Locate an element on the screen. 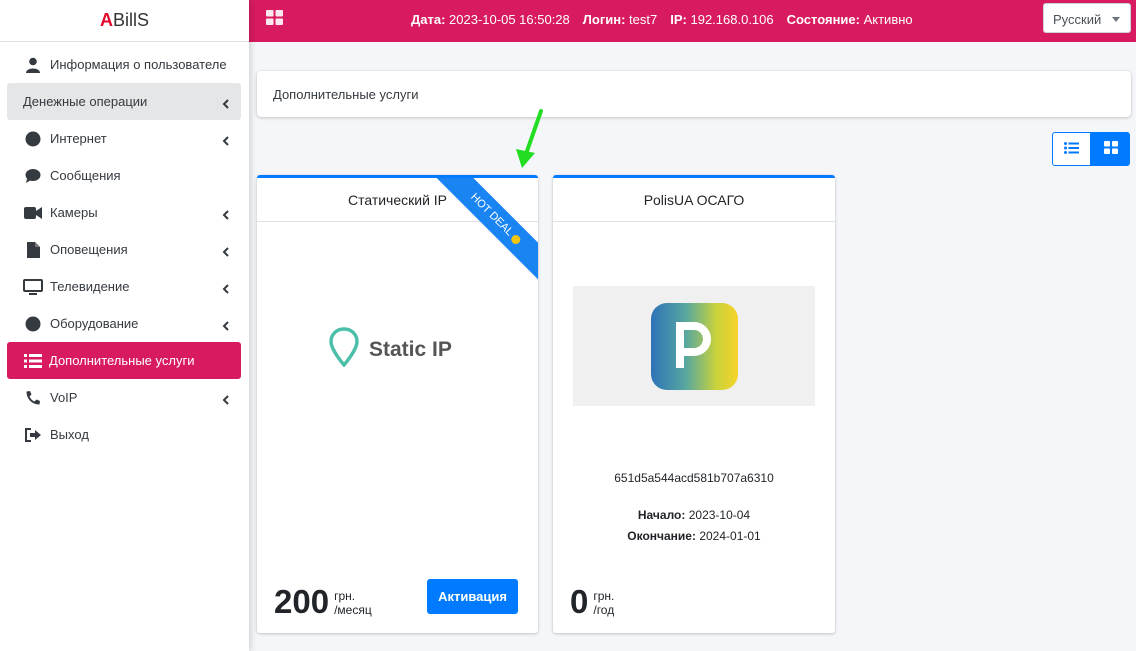 This screenshot has width=1136, height=651. sidebar-item-notifications: Оповещения is located at coordinates (124, 249).